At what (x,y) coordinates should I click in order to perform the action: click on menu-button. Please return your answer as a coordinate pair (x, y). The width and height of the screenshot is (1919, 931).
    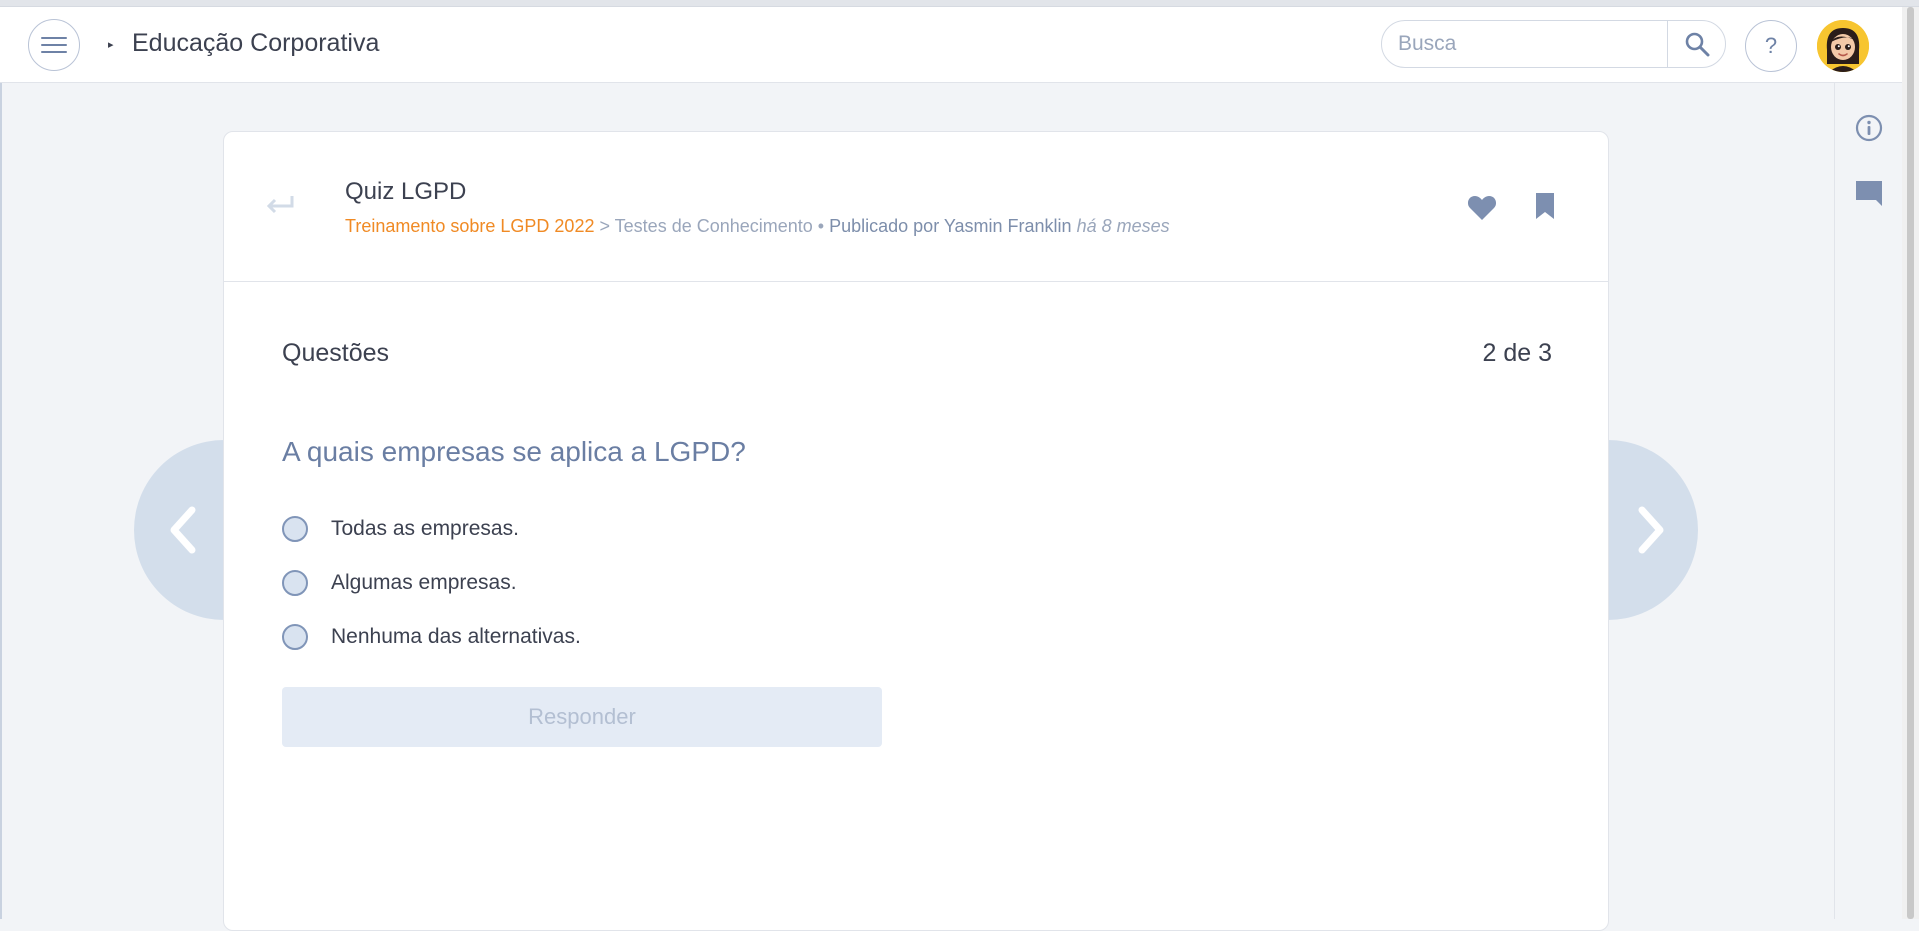
    Looking at the image, I should click on (54, 45).